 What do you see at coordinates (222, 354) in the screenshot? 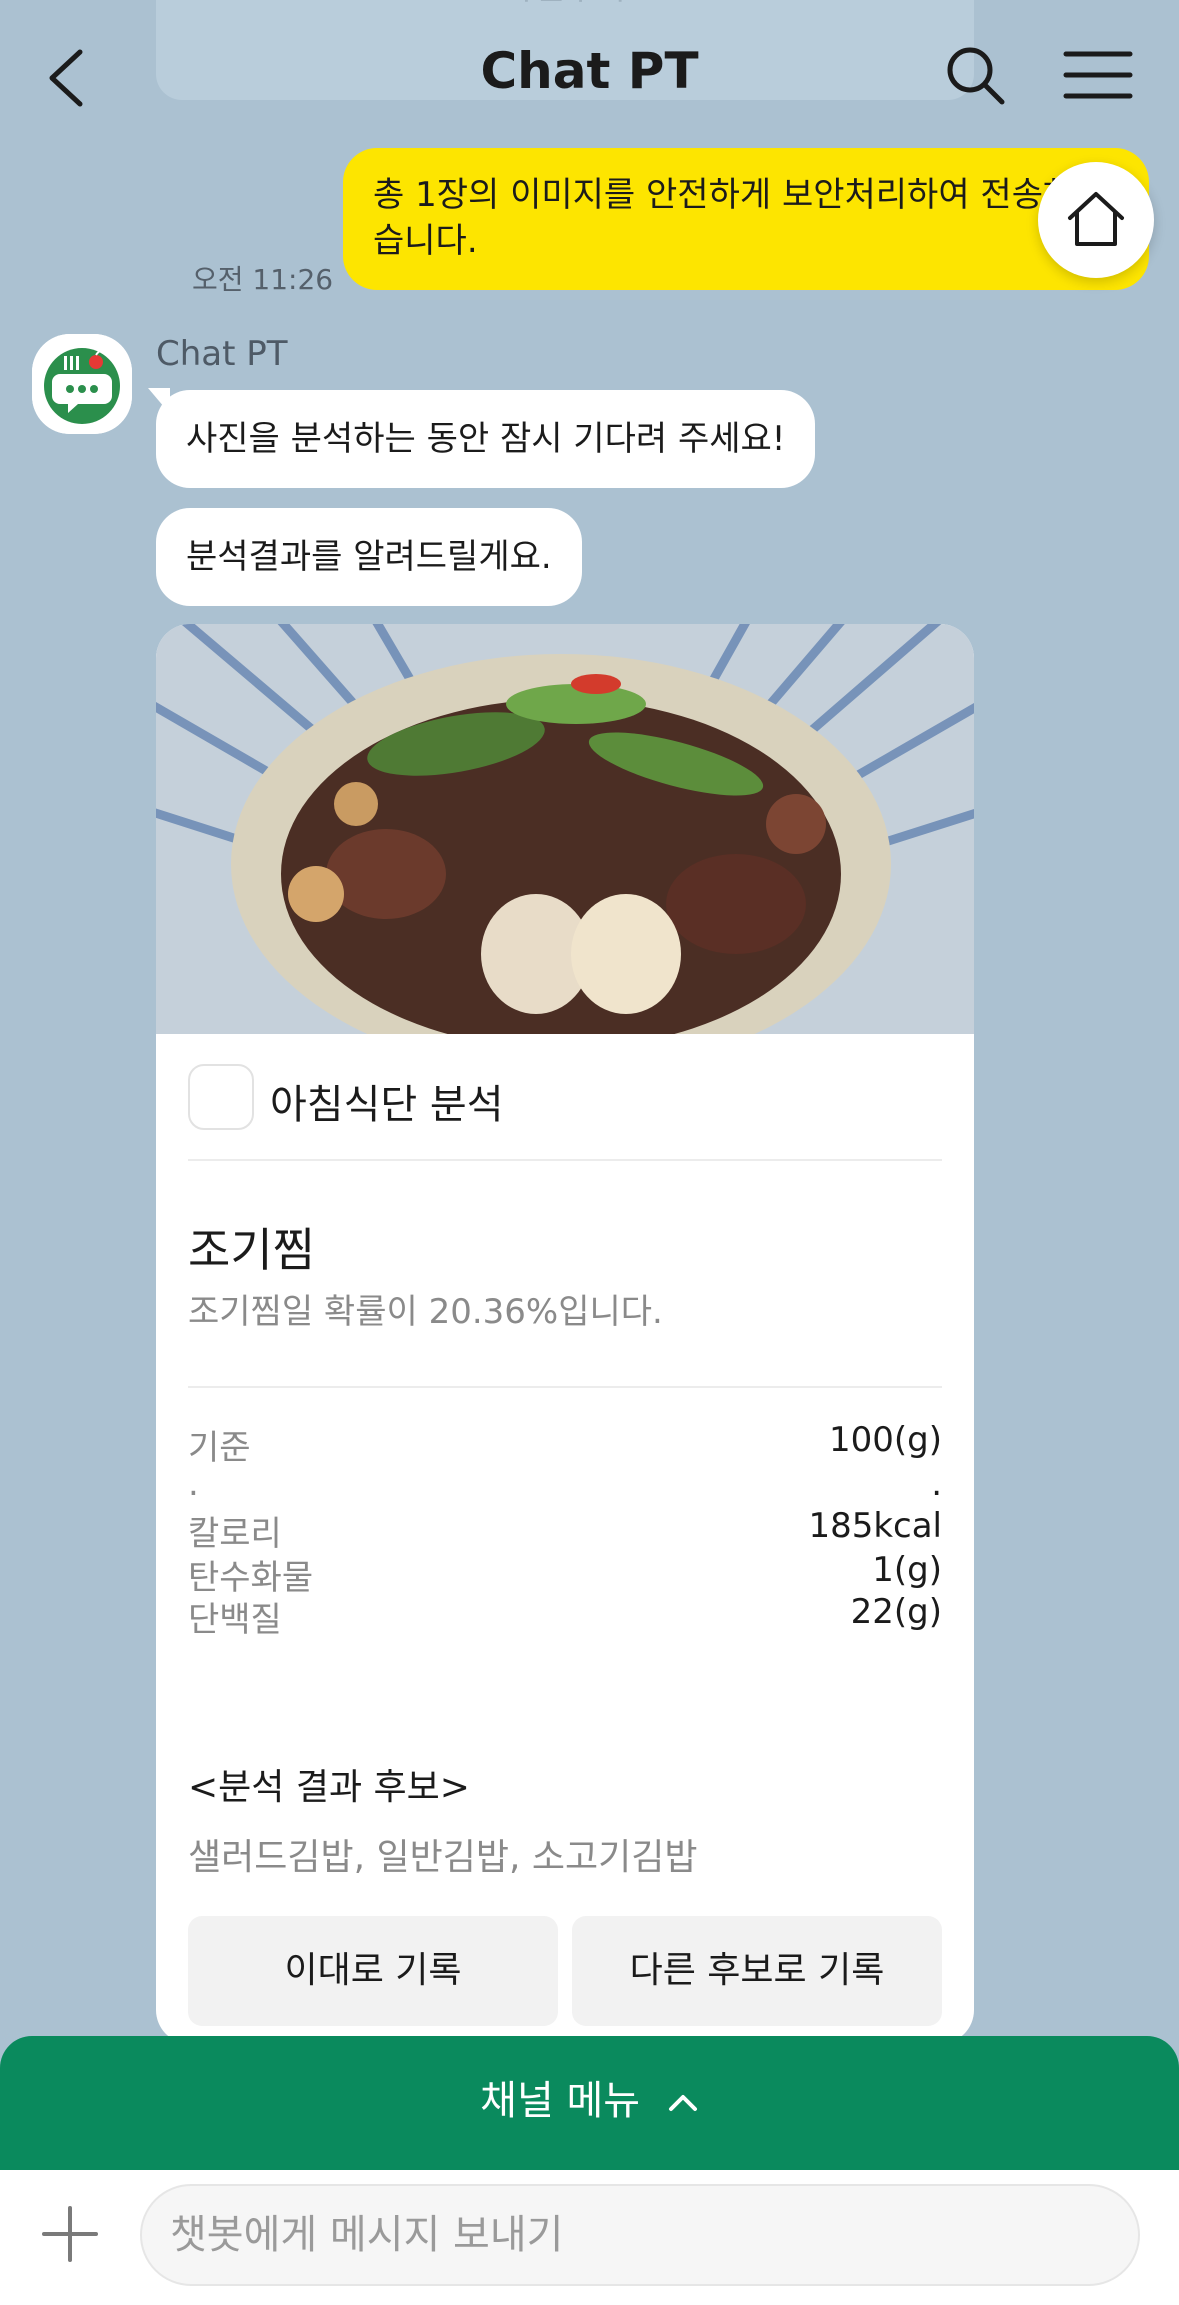
I see `bot-name: Chat PT` at bounding box center [222, 354].